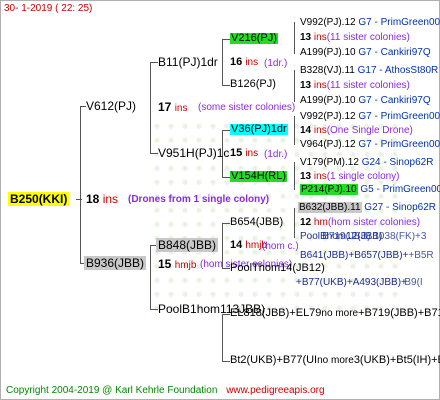 The image size is (440, 400). What do you see at coordinates (236, 62) in the screenshot?
I see `g2a-ins-count: 16` at bounding box center [236, 62].